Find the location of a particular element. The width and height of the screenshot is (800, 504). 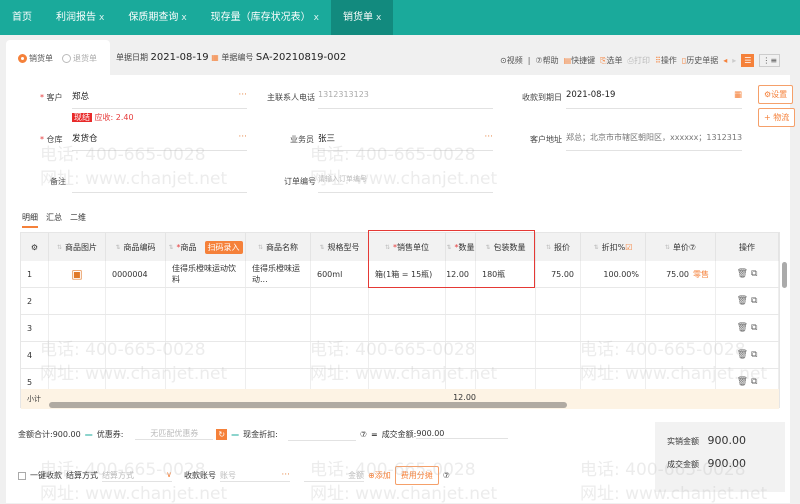

operate-button: ⠿操作 is located at coordinates (666, 60).